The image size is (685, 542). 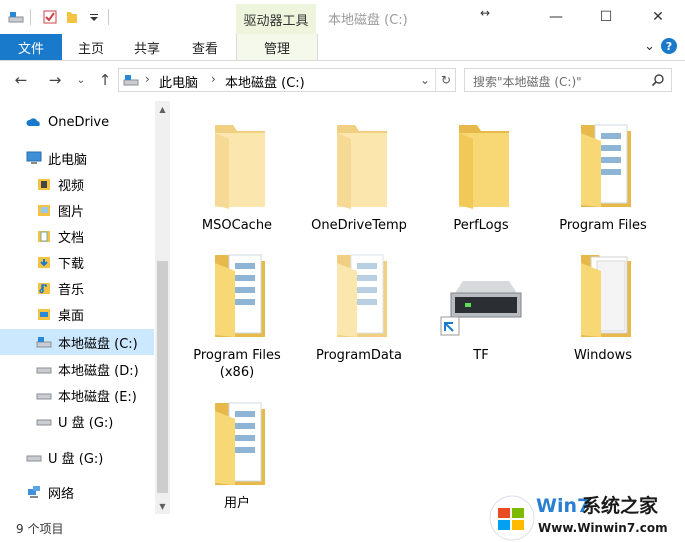 I want to click on sidebar-item-local-disk-d: 本地磁盘 (D:), so click(x=77, y=369).